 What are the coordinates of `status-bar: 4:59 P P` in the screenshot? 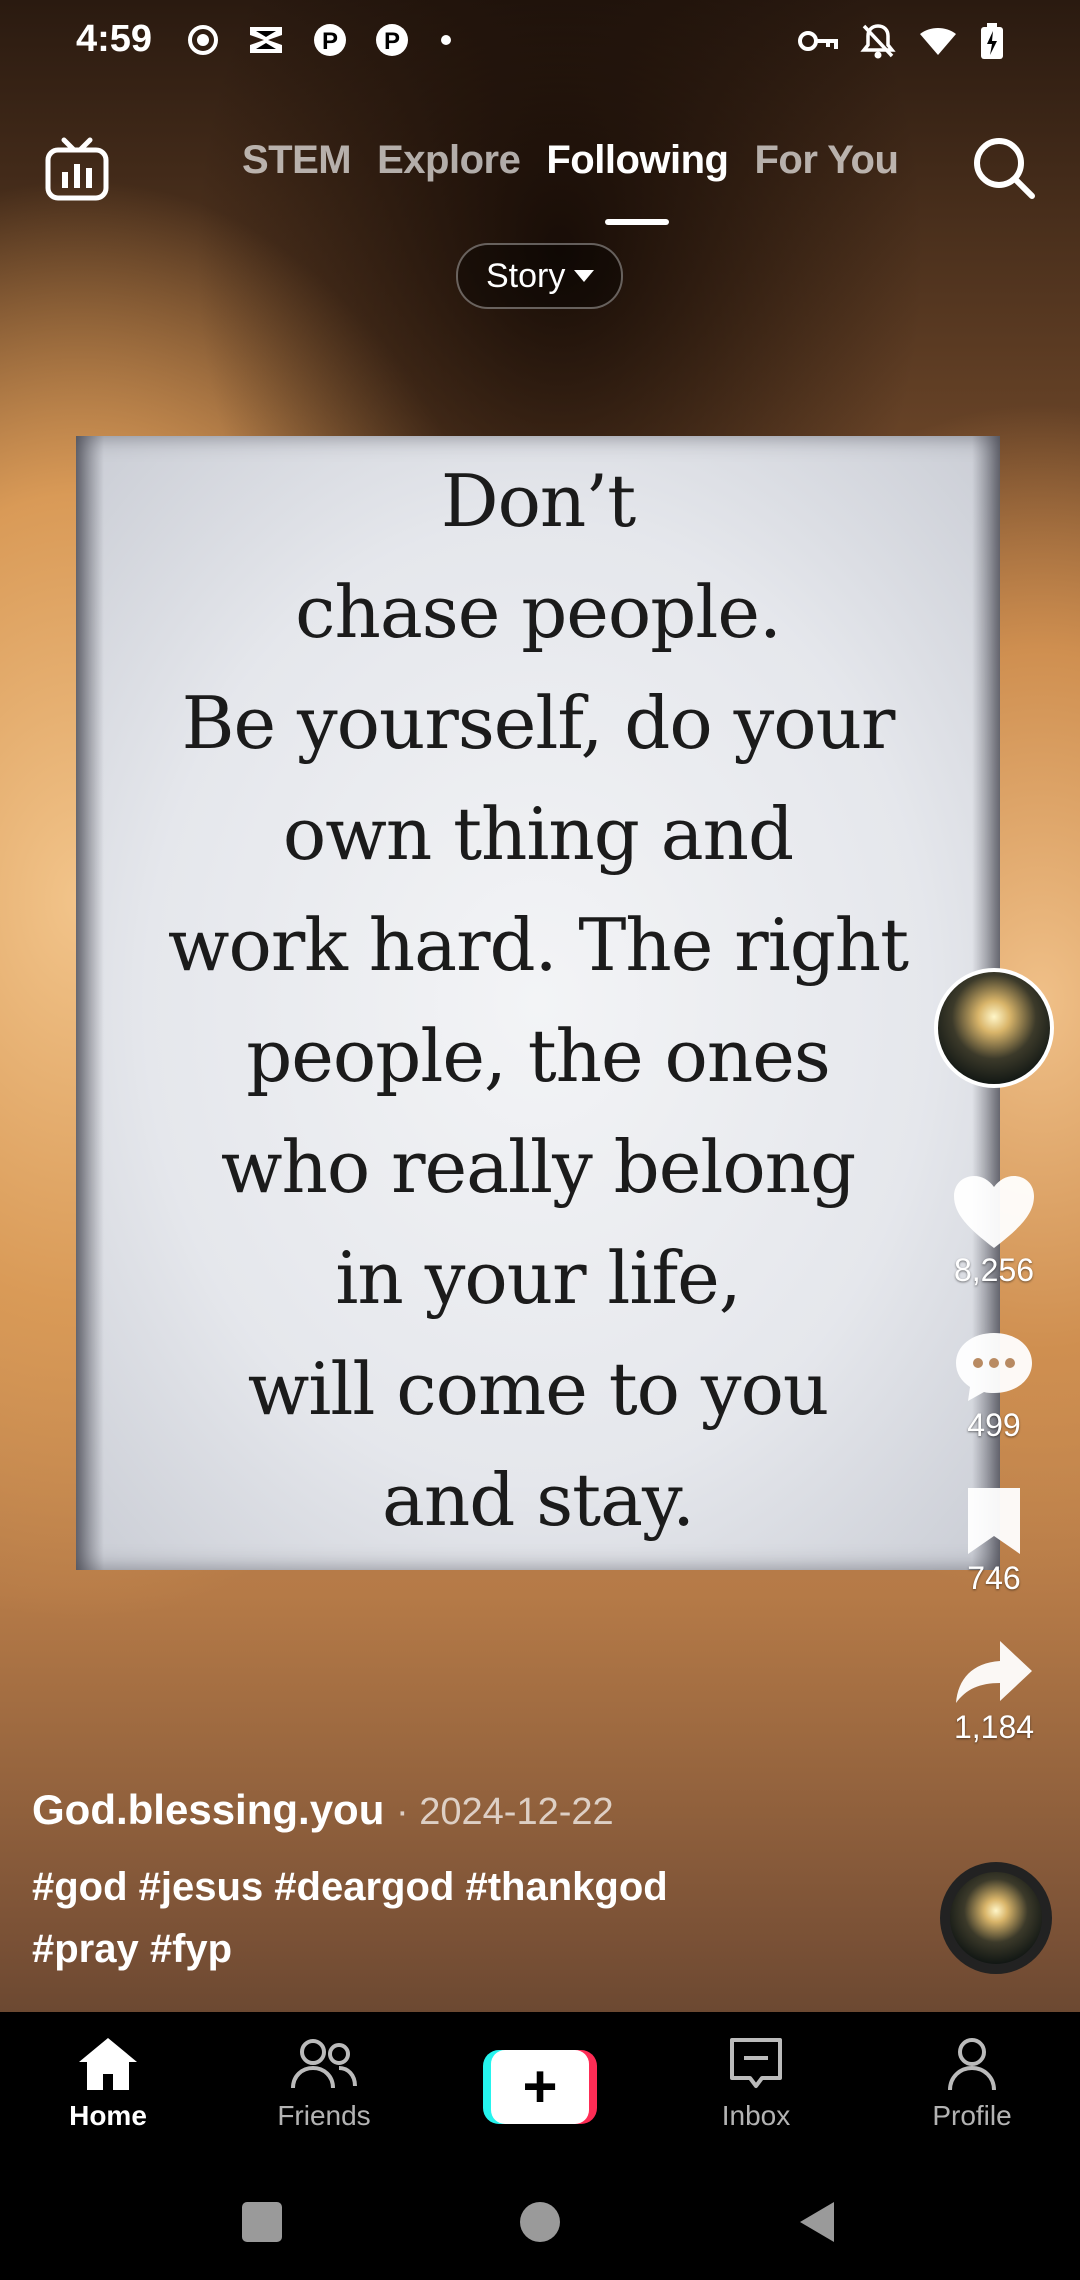 It's located at (540, 45).